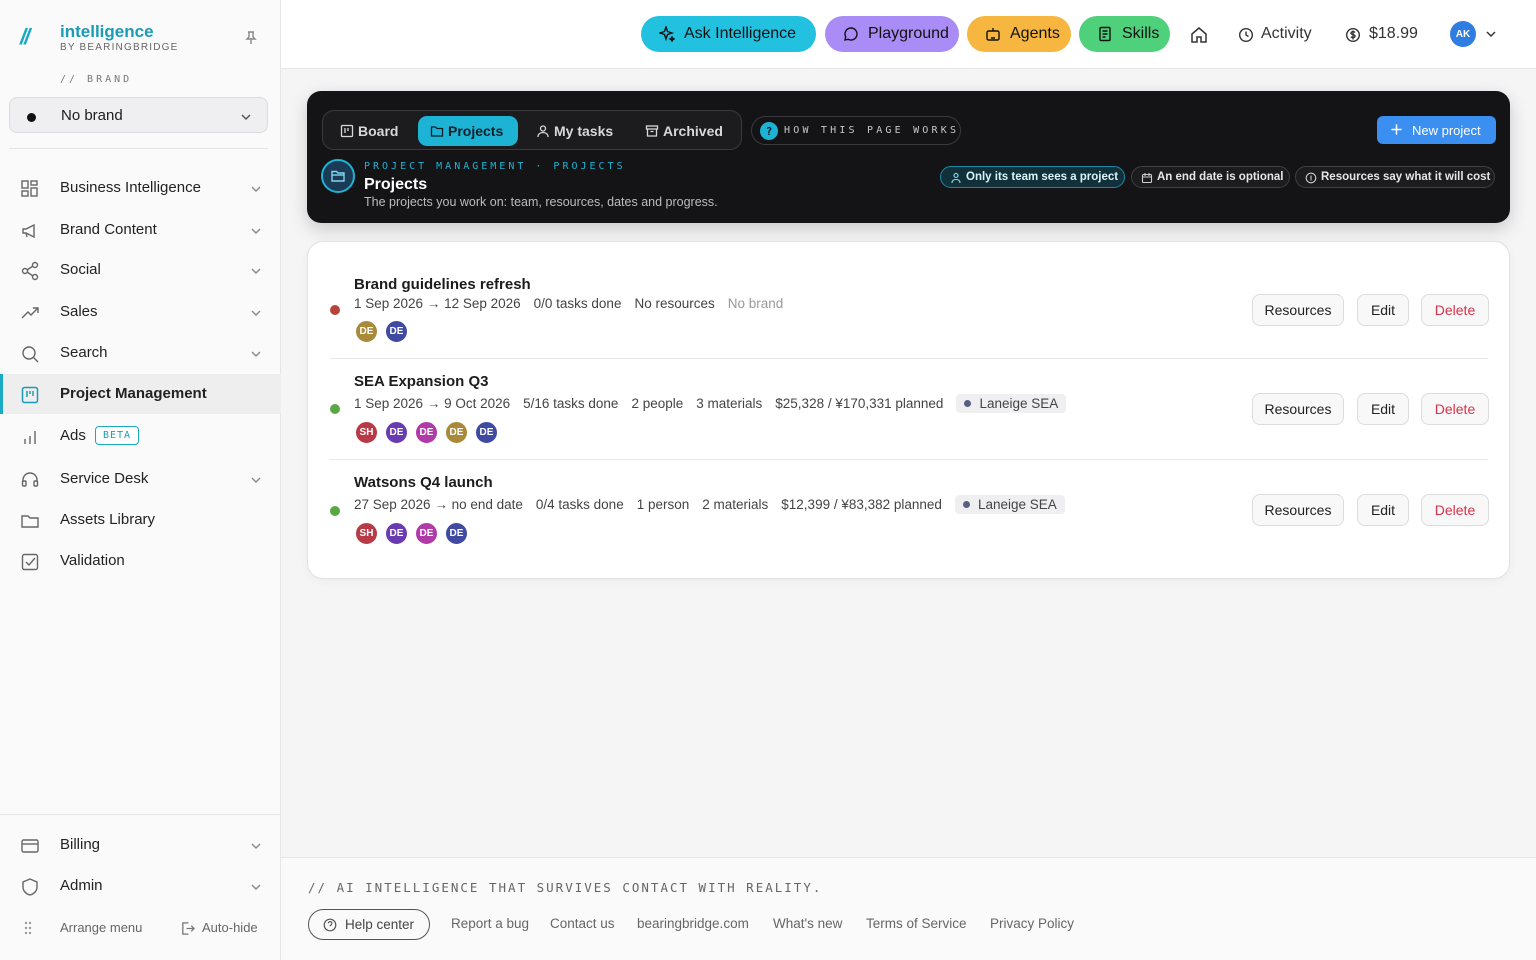 The height and width of the screenshot is (960, 1536). Describe the element at coordinates (421, 381) in the screenshot. I see `project-name: SEA Expansion Q3` at that location.